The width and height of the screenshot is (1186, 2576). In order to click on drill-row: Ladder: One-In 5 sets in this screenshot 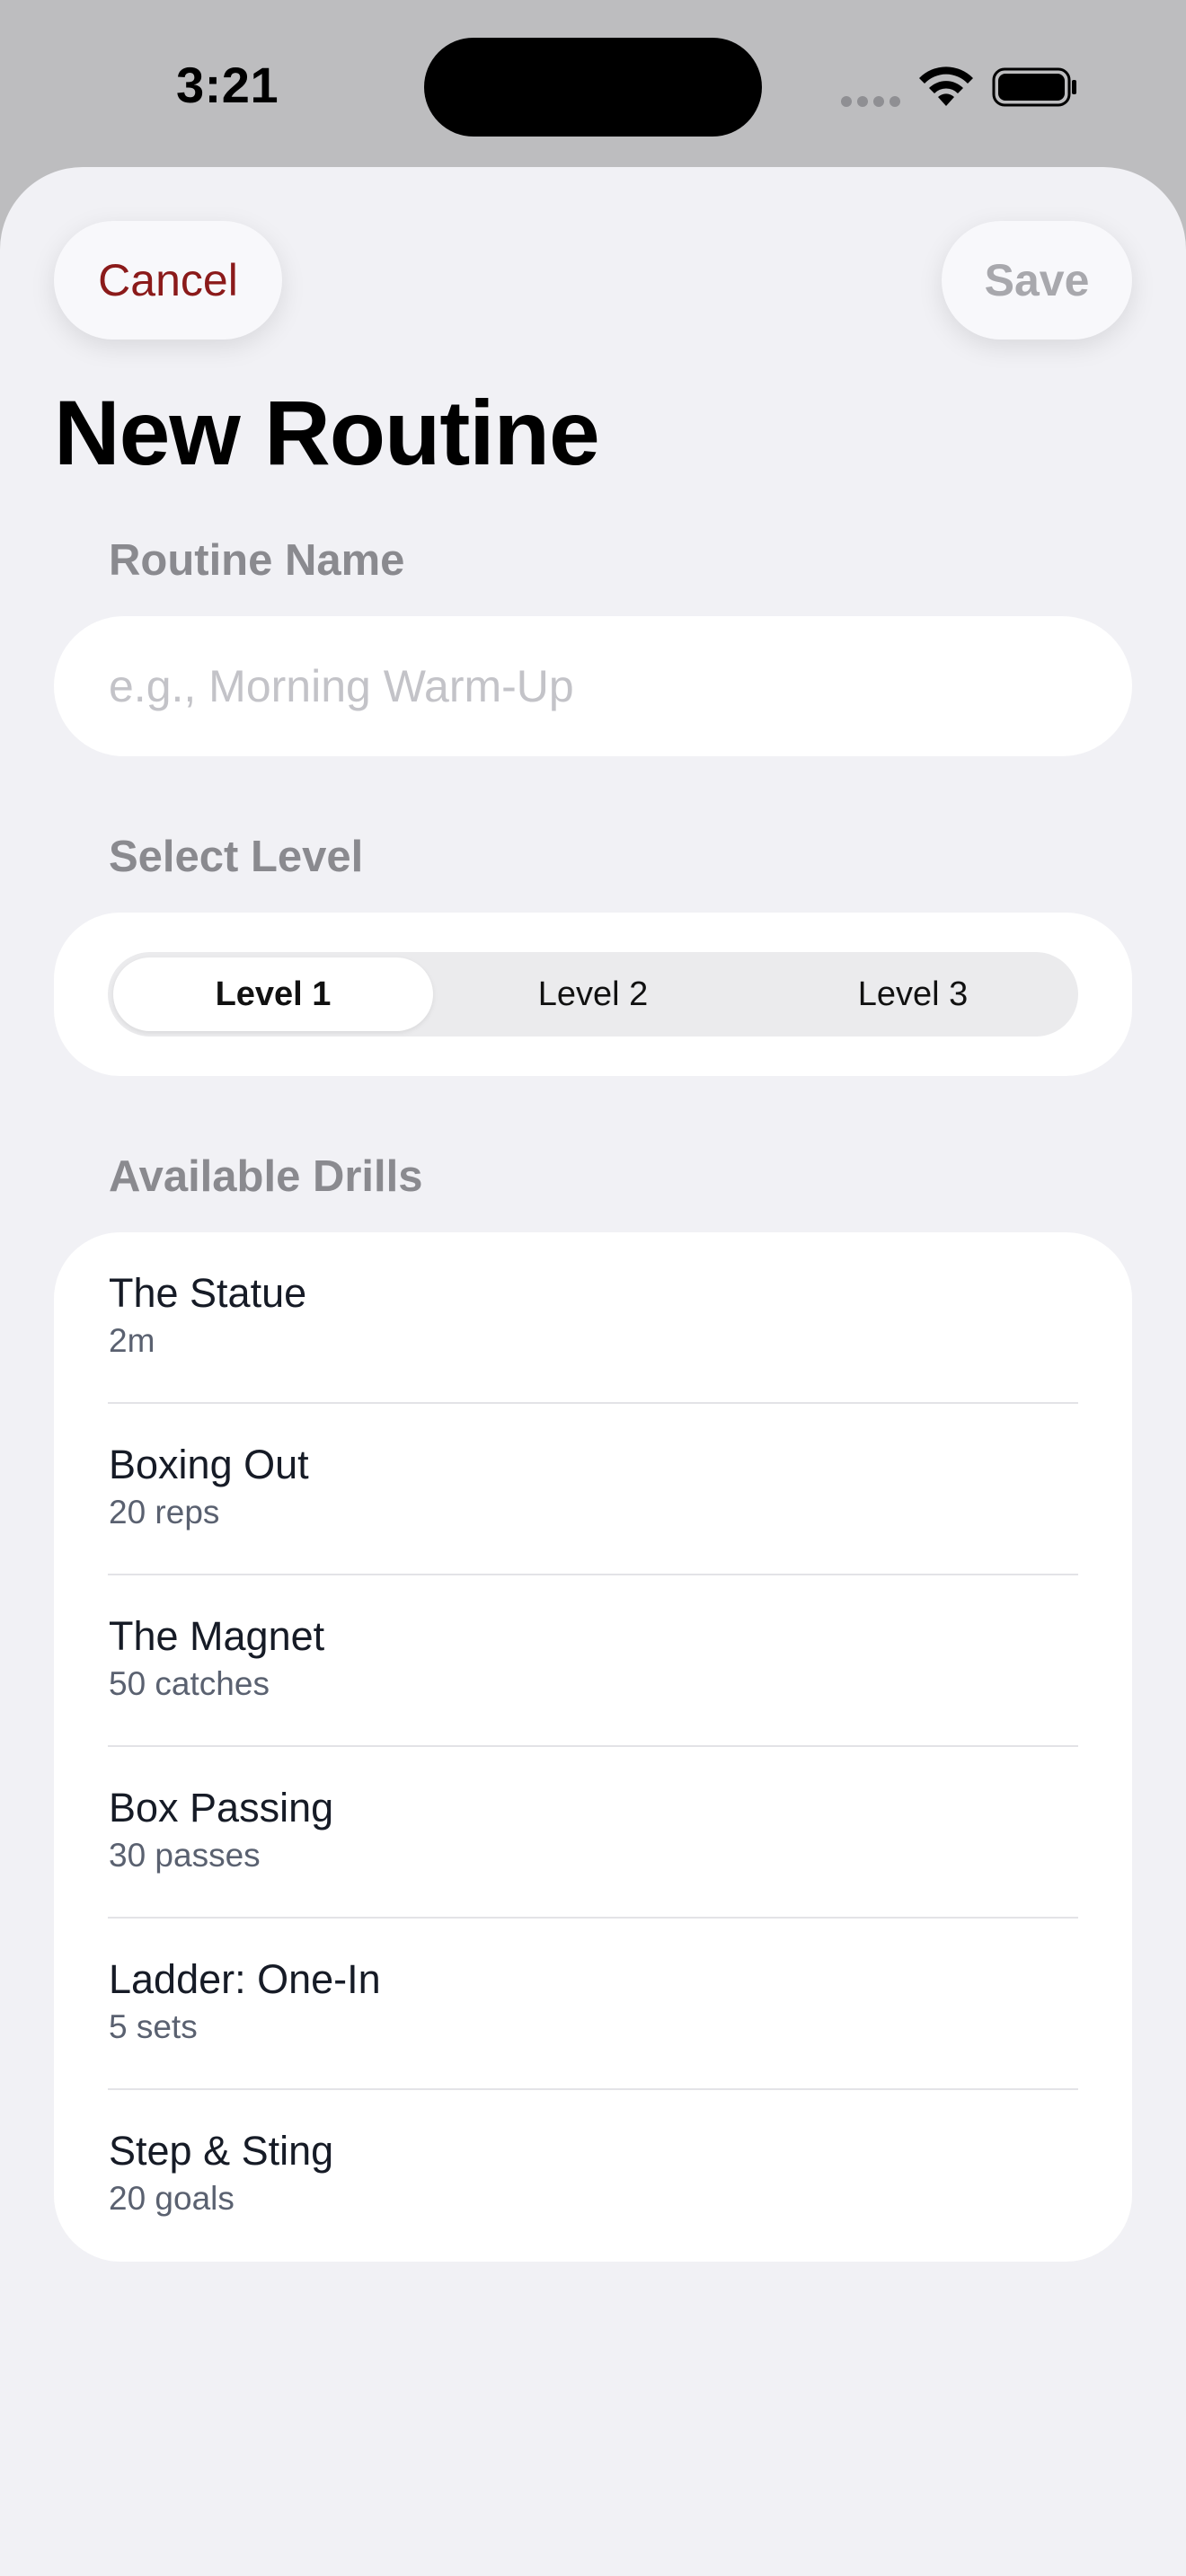, I will do `click(593, 2004)`.